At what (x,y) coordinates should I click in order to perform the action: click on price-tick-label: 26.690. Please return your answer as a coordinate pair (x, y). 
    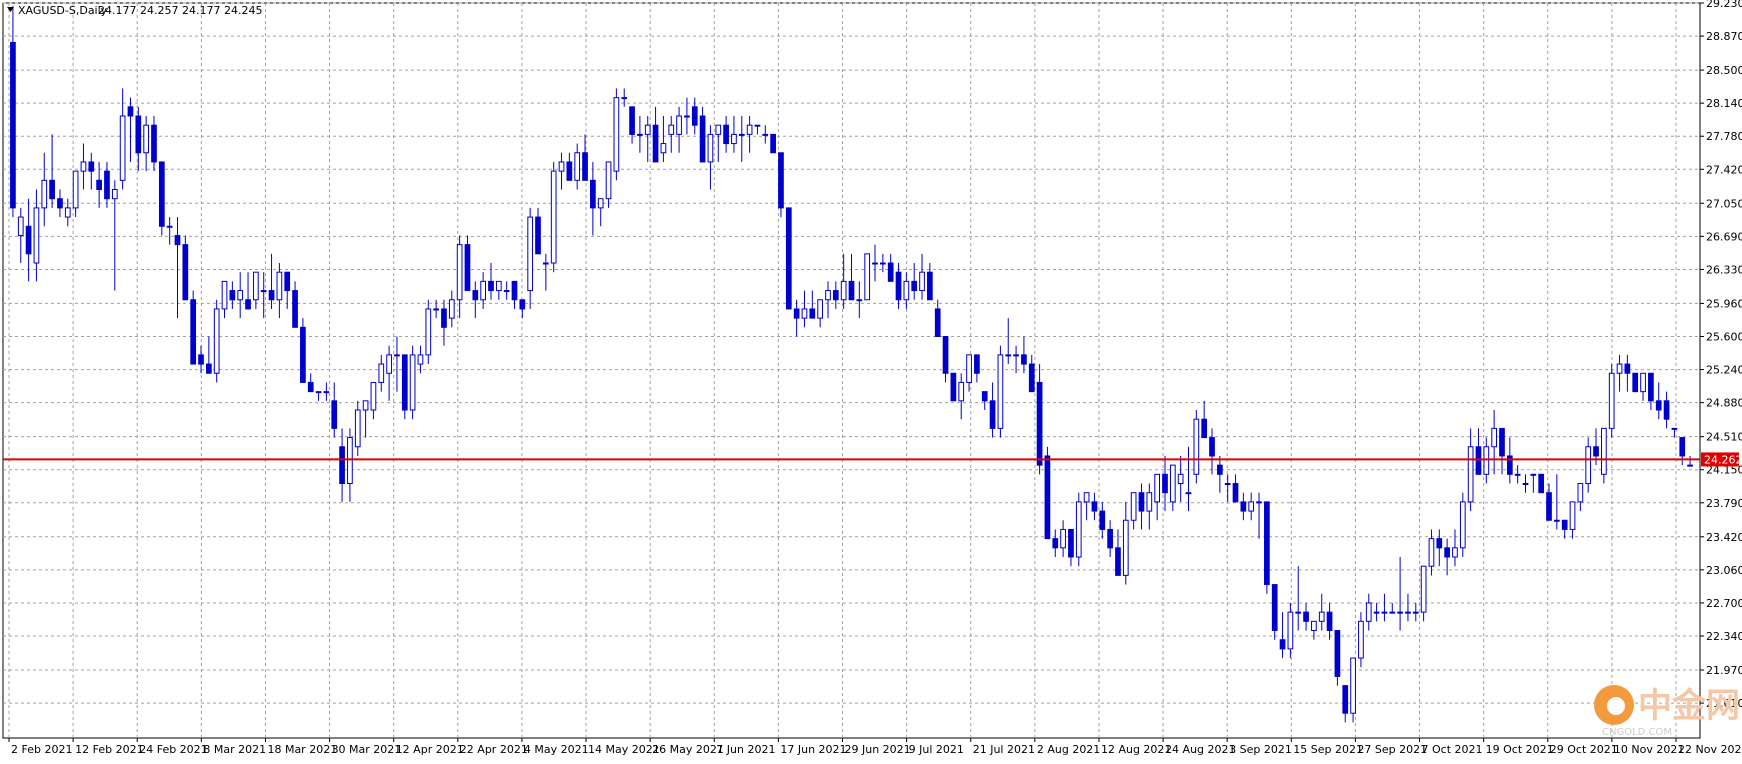
    Looking at the image, I should click on (1724, 236).